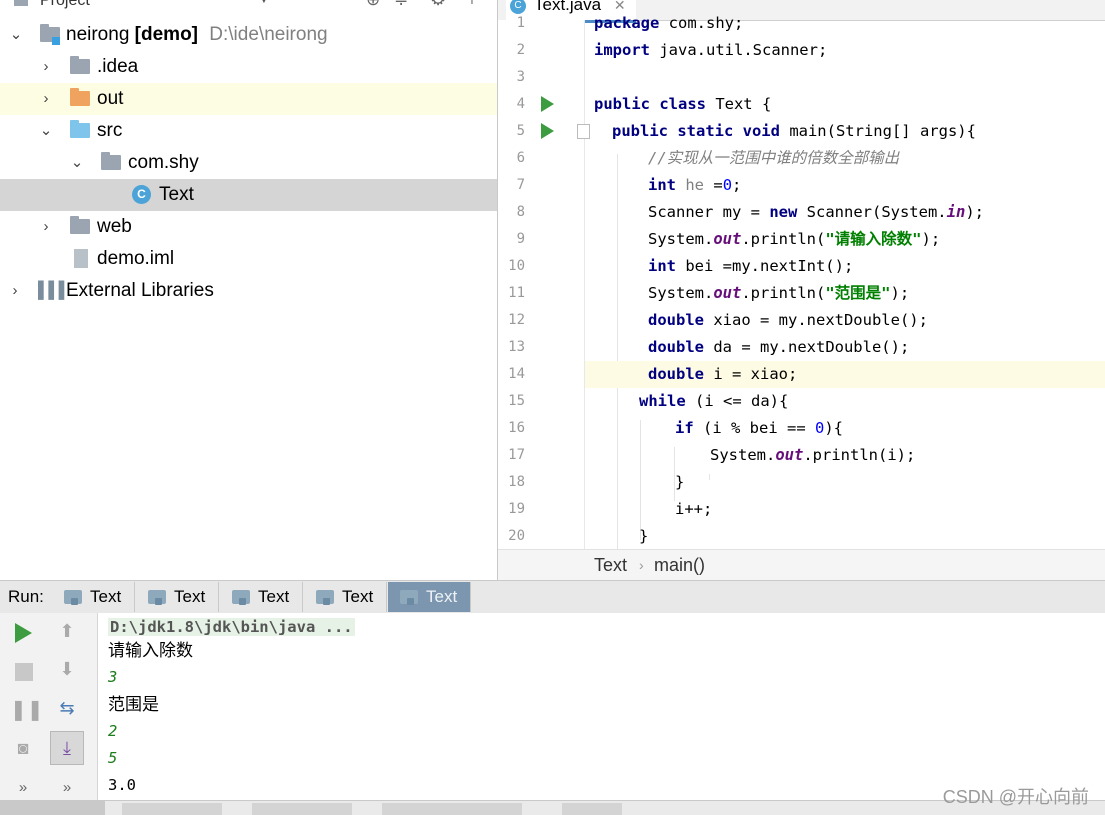 Image resolution: width=1105 pixels, height=815 pixels. Describe the element at coordinates (452, 809) in the screenshot. I see `java-enterprise-tool-button` at that location.